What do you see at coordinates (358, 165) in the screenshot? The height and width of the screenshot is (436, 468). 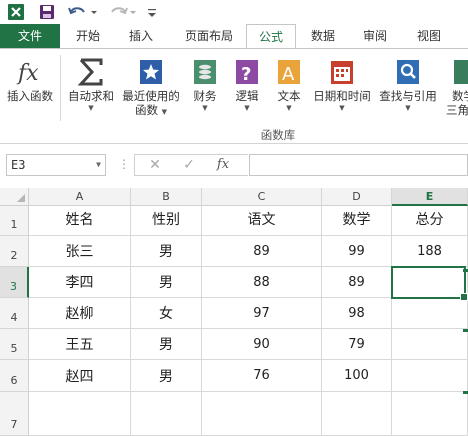 I see `formula-input` at bounding box center [358, 165].